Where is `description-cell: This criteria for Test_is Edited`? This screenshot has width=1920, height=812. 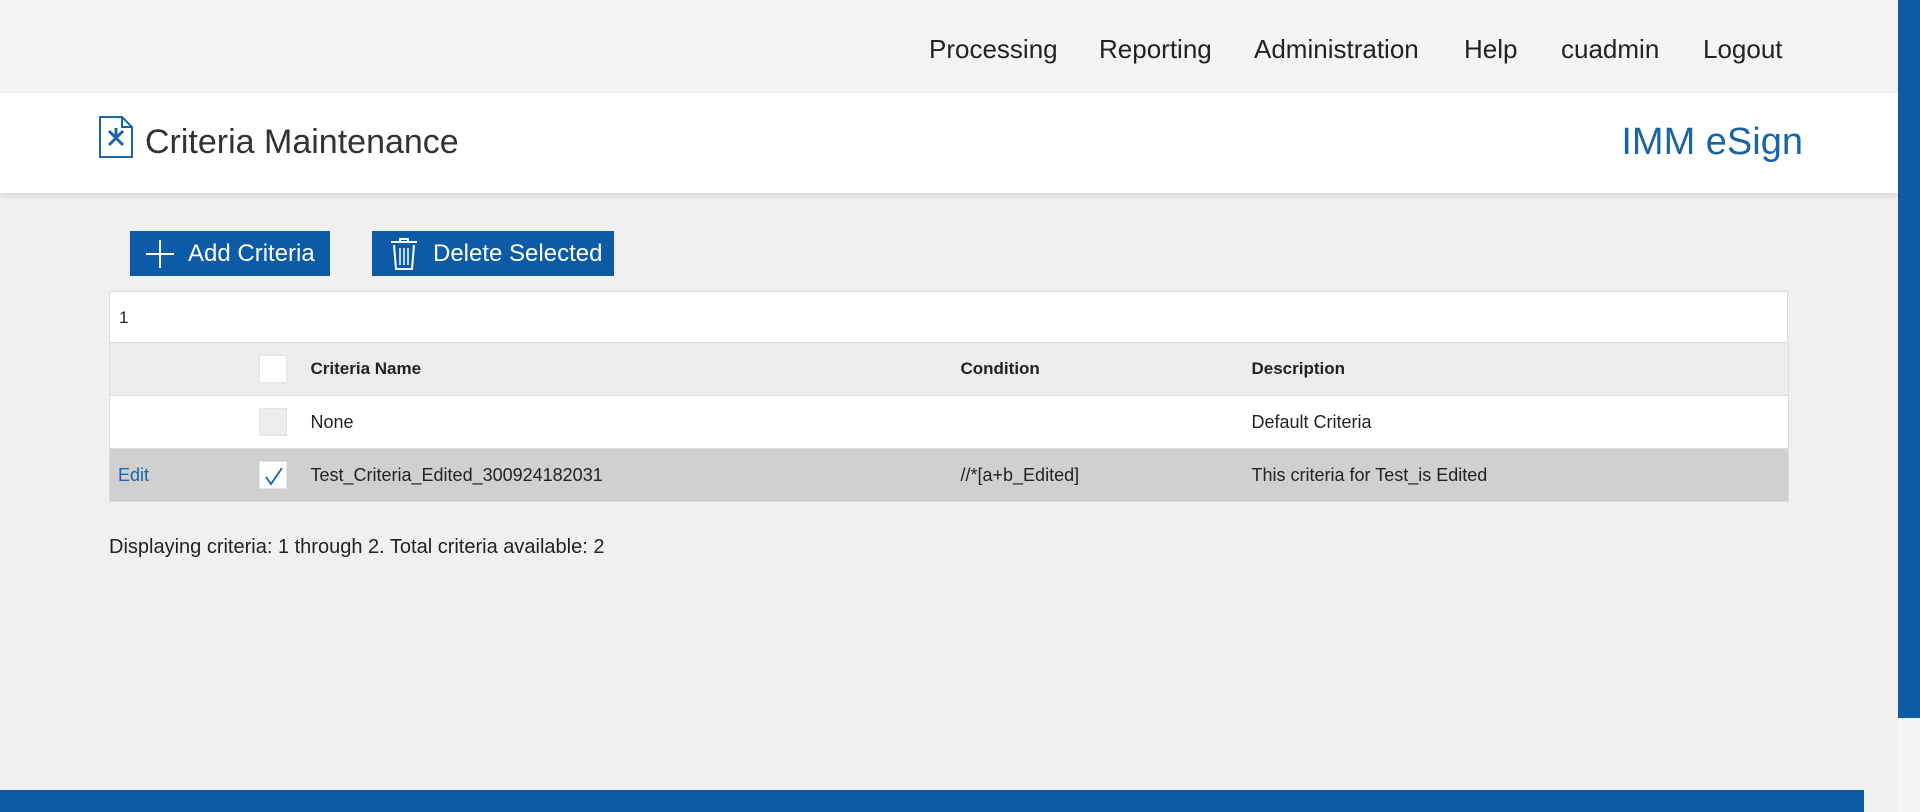 description-cell: This criteria for Test_is Edited is located at coordinates (1520, 475).